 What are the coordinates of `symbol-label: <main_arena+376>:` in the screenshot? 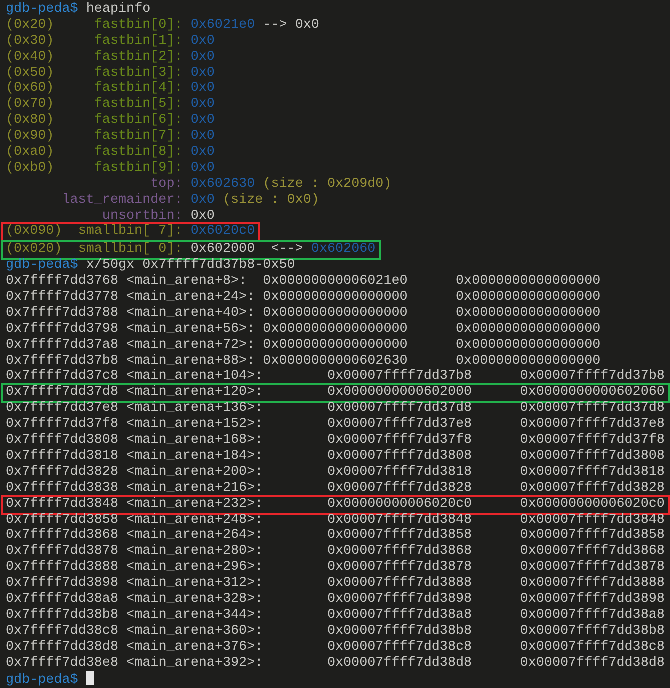 It's located at (195, 647).